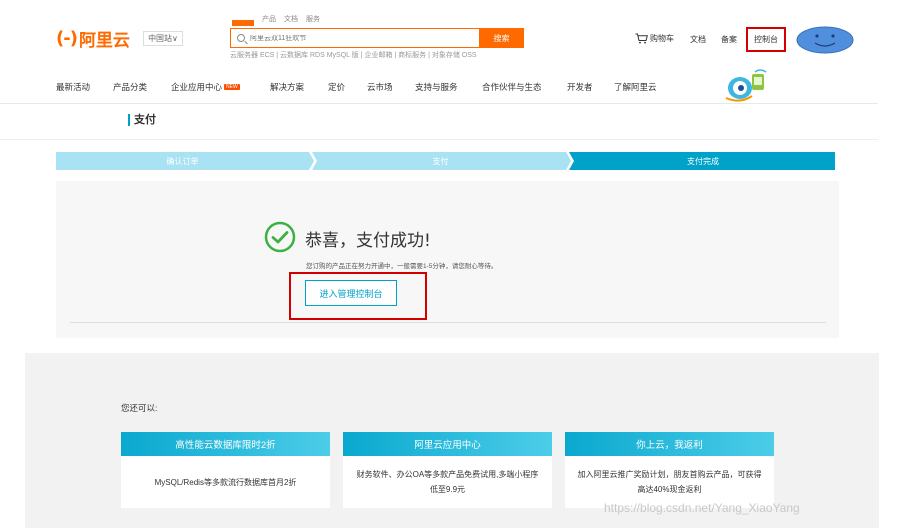 The image size is (900, 528). Describe the element at coordinates (448, 322) in the screenshot. I see `panel-divider` at that location.